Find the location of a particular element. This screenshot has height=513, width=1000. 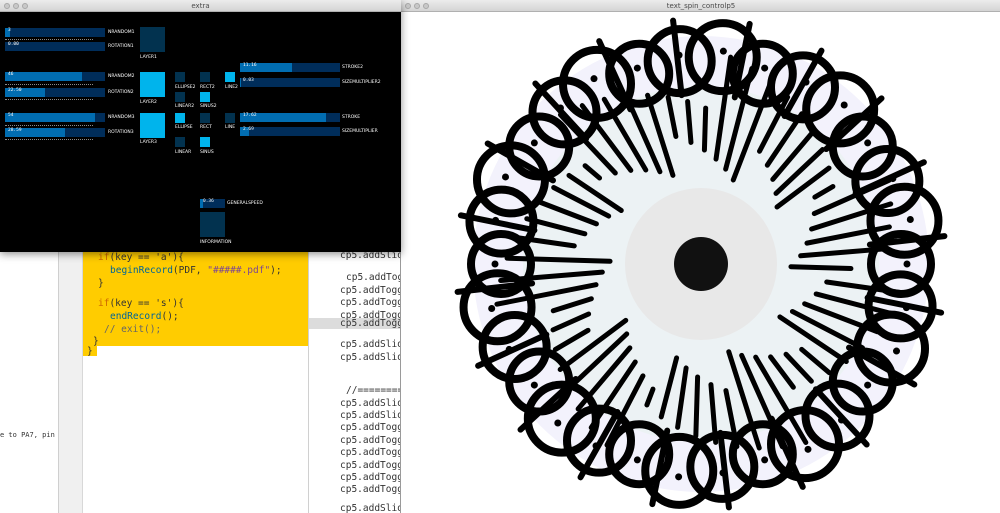

toggle-sinus2 is located at coordinates (205, 97).